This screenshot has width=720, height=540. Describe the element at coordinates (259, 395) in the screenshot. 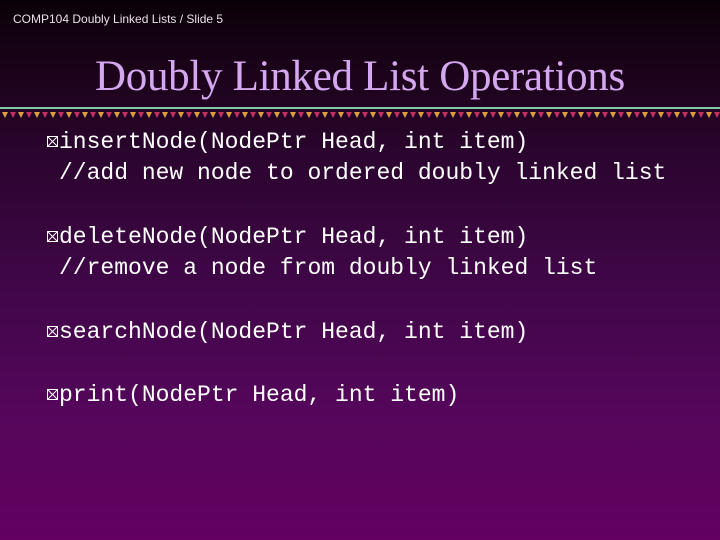

I see `bullet-signature: print(NodePtr Head, int item)` at that location.